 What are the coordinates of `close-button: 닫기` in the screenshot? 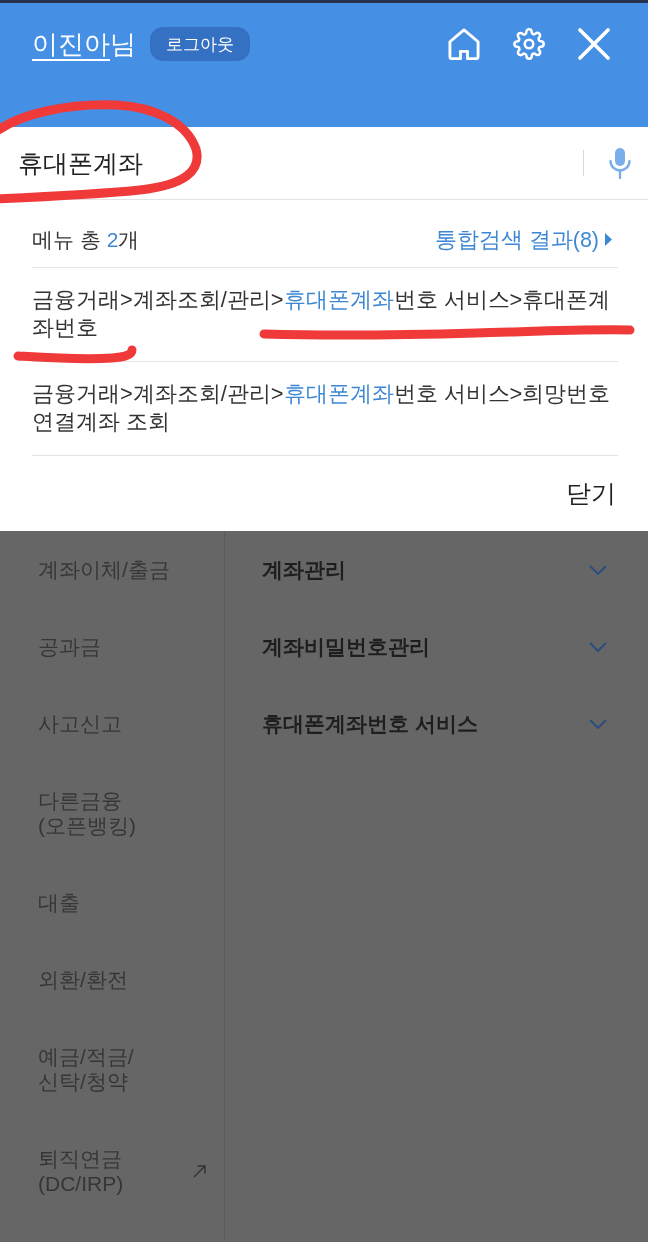 It's located at (592, 493).